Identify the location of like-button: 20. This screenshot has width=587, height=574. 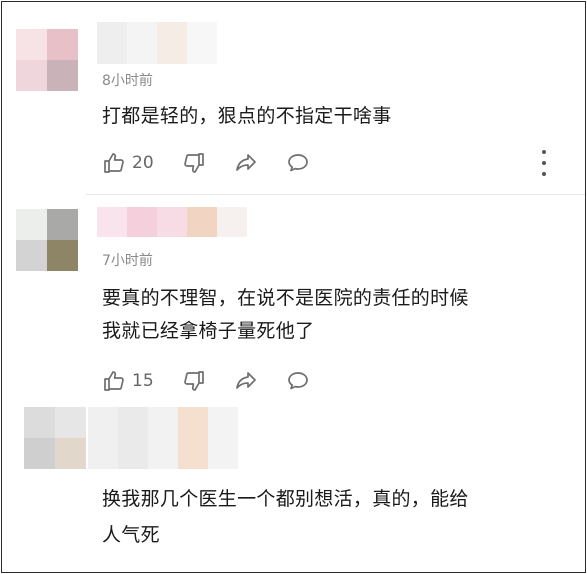
(128, 163).